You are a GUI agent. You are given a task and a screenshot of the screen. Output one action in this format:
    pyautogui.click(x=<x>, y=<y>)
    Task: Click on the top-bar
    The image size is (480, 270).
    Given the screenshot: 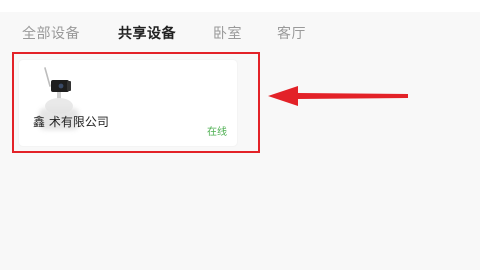 What is the action you would take?
    pyautogui.click(x=240, y=6)
    